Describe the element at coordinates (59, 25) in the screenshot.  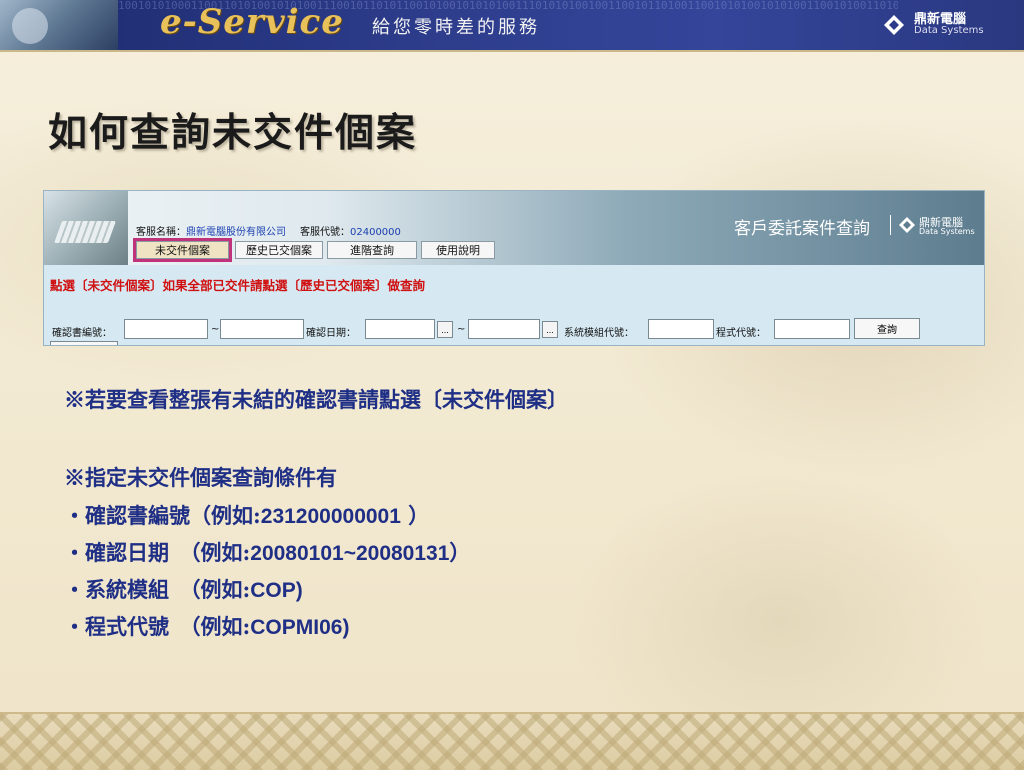
I see `banner-photo` at that location.